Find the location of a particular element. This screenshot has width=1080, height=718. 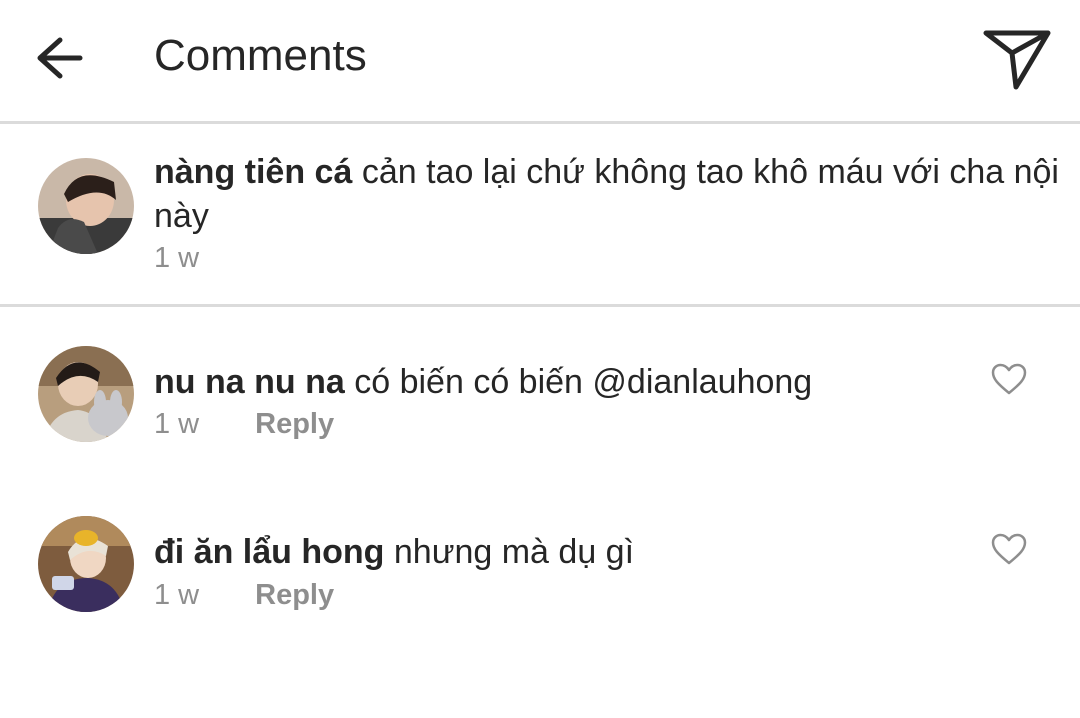

comment-text: đi ăn lẩu hong nhưng mà dụ gì is located at coordinates (554, 552).